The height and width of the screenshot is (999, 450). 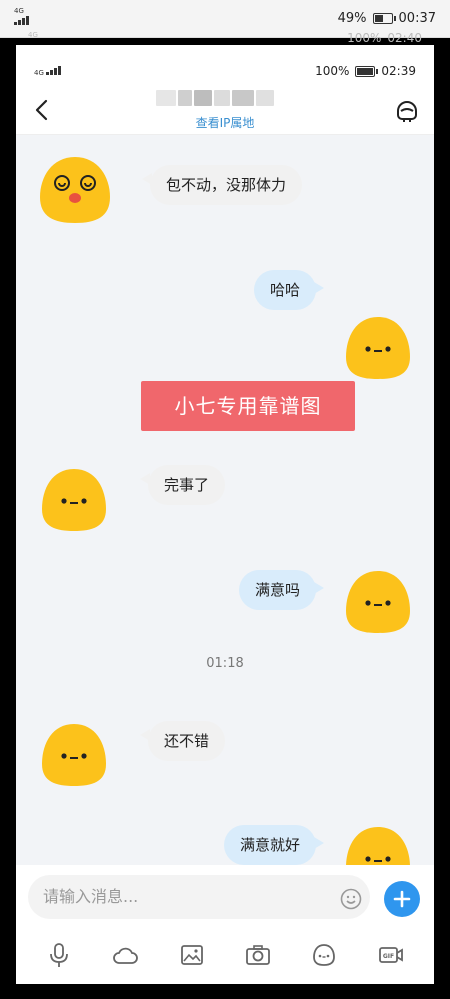 I want to click on image-icon, so click(x=192, y=955).